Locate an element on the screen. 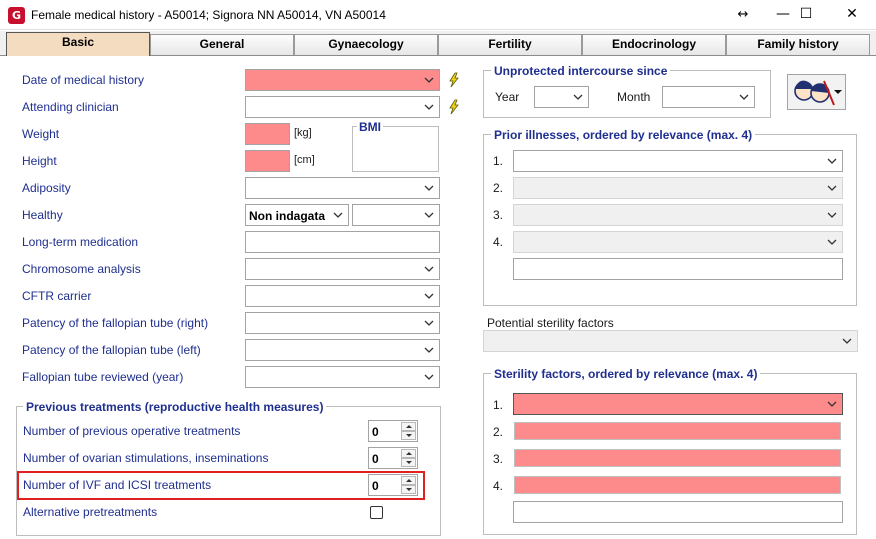 The image size is (876, 539). close-button: ✕ is located at coordinates (852, 15).